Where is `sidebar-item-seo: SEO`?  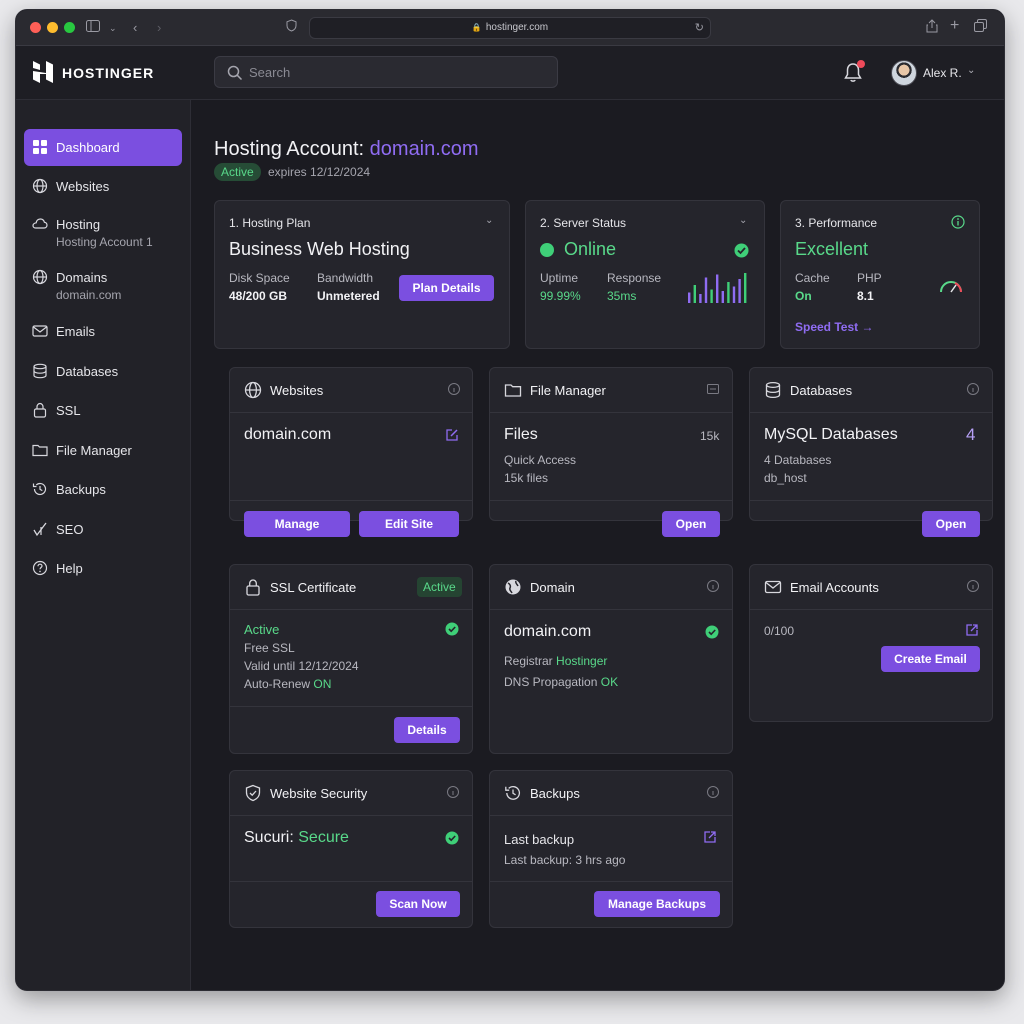 sidebar-item-seo: SEO is located at coordinates (103, 529).